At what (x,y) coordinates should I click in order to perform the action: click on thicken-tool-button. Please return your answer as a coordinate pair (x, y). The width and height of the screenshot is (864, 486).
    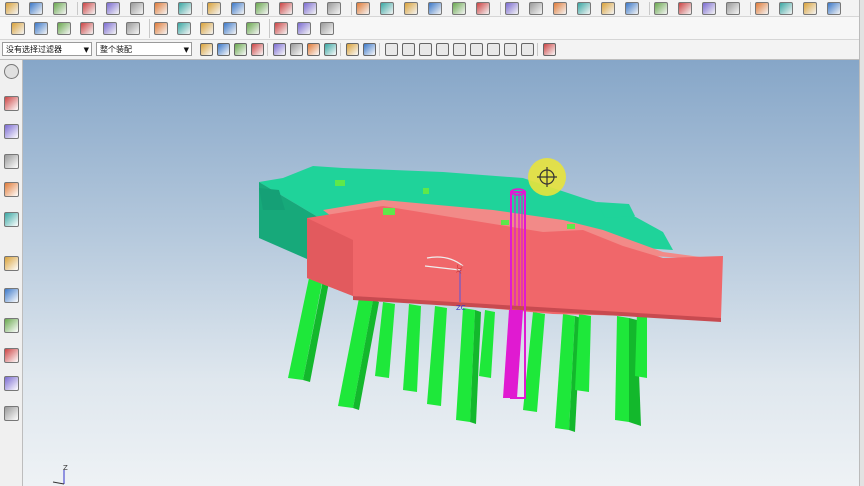
    Looking at the image, I should click on (184, 28).